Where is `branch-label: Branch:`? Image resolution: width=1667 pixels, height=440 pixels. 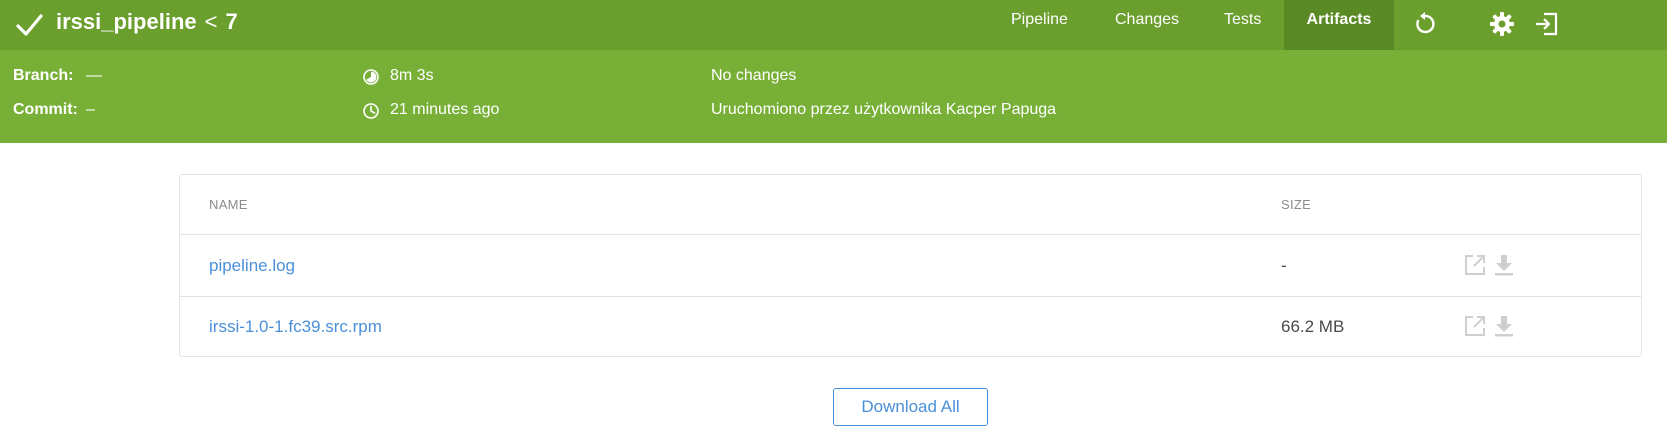 branch-label: Branch: is located at coordinates (43, 75).